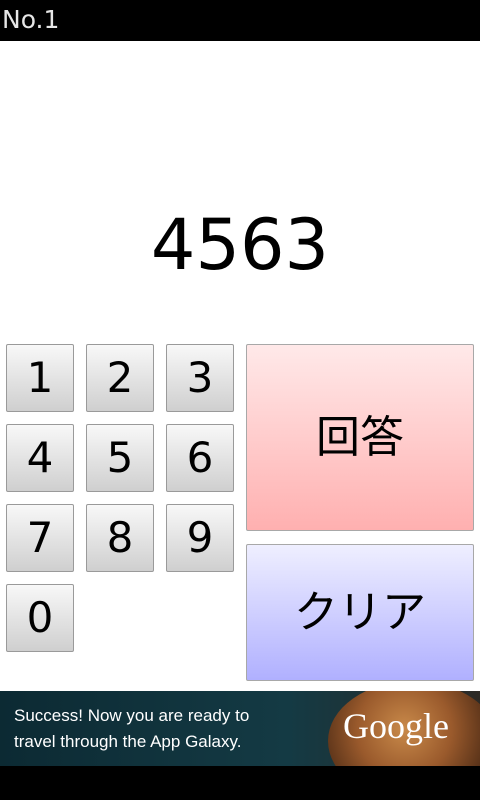 This screenshot has width=480, height=800. I want to click on key-9: 9, so click(200, 538).